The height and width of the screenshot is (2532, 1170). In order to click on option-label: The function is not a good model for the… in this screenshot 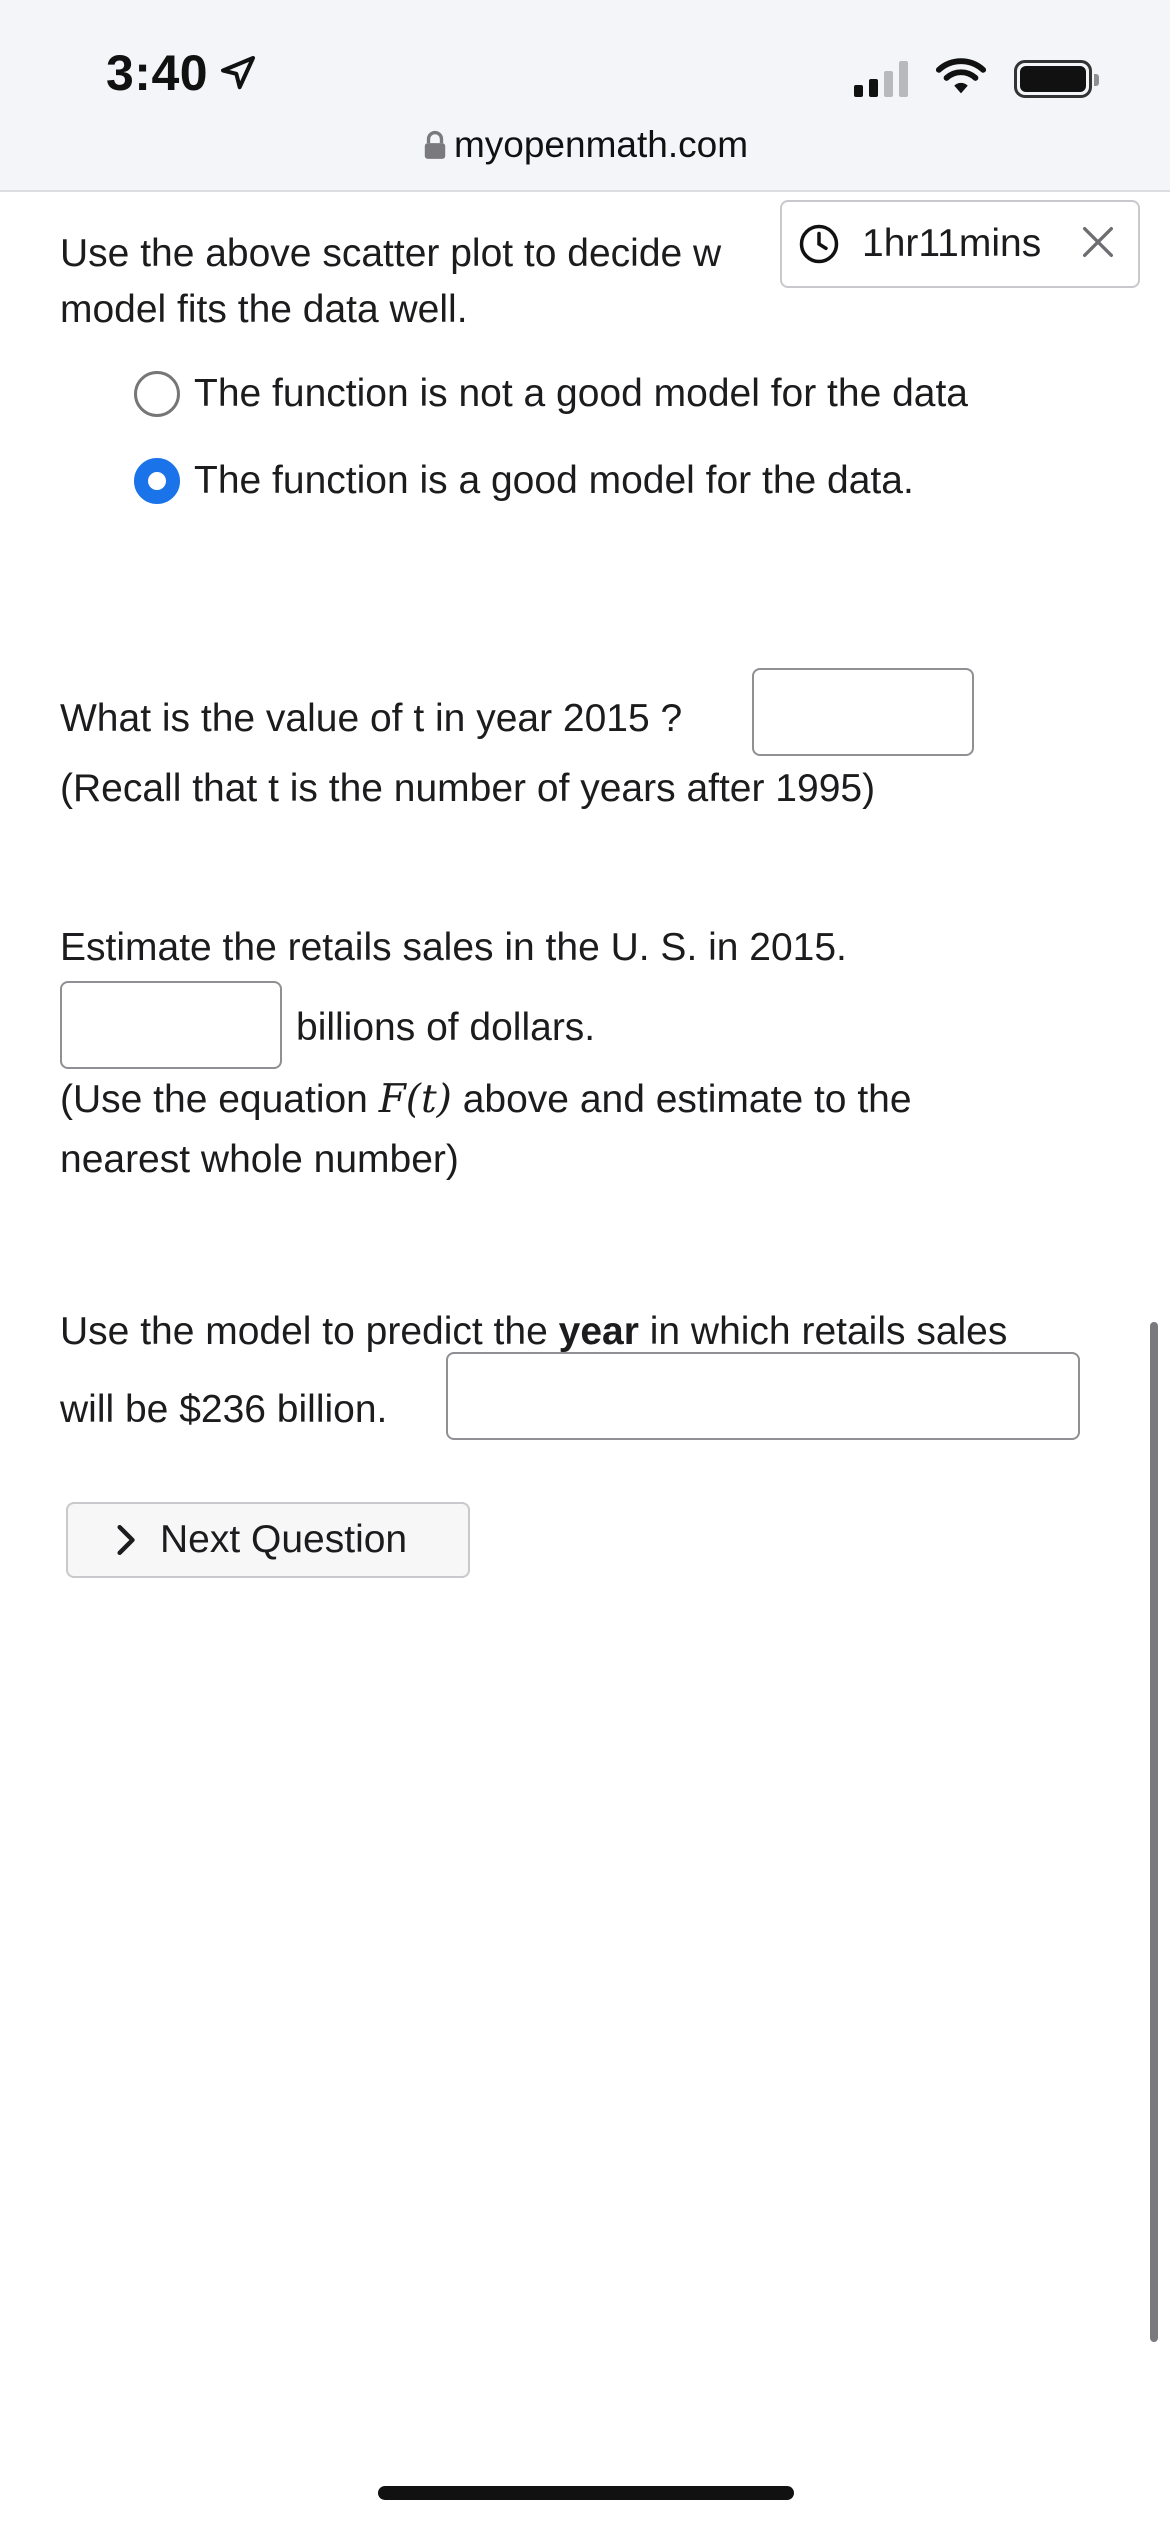, I will do `click(581, 393)`.